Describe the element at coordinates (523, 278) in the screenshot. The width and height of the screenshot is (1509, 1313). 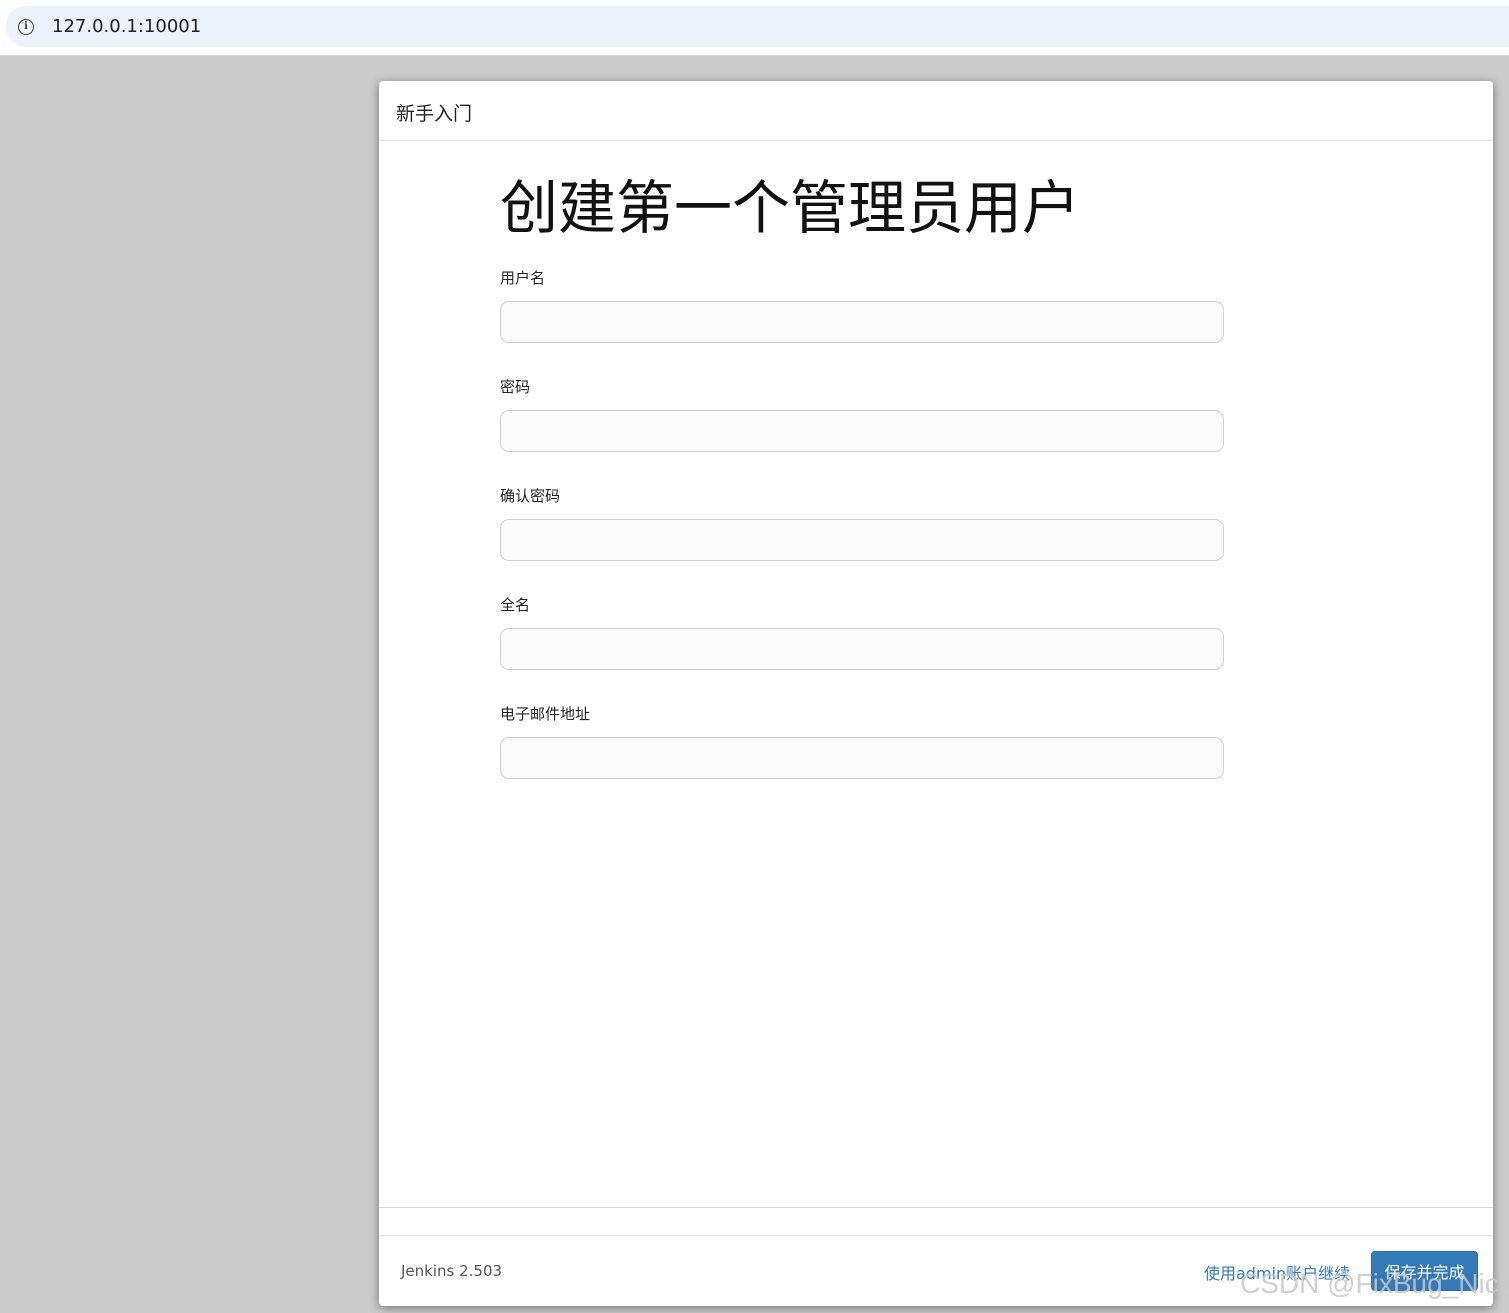
I see `username-label: 用户名` at that location.